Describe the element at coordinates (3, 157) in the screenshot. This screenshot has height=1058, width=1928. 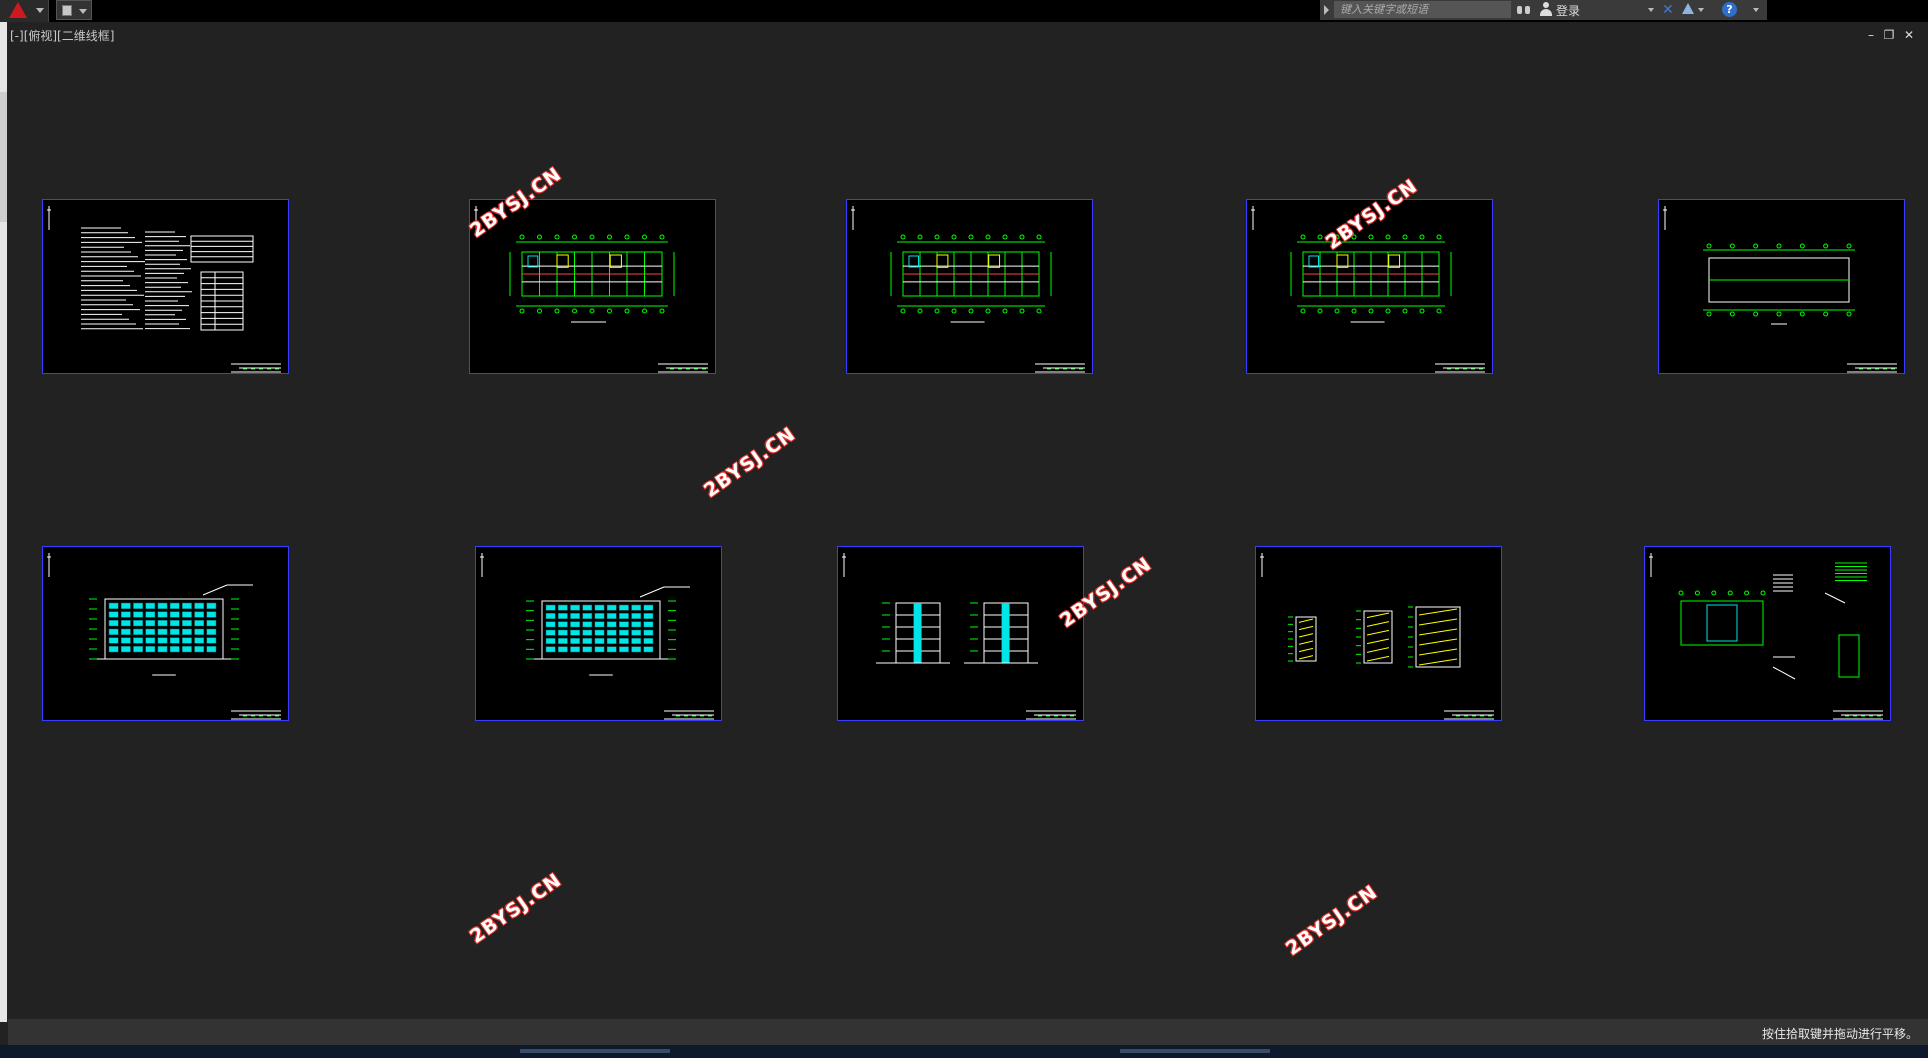
I see `left-panel-scroll` at that location.